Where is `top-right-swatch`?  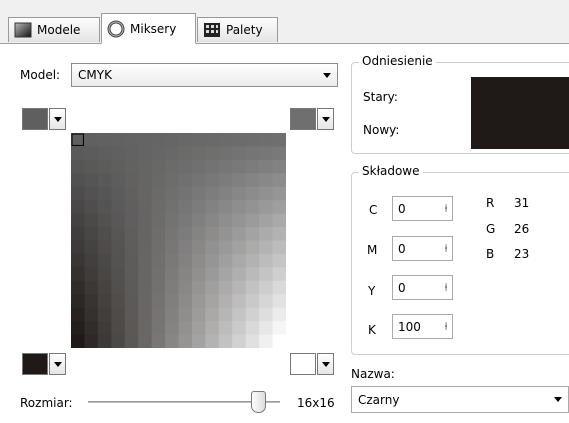
top-right-swatch is located at coordinates (303, 119).